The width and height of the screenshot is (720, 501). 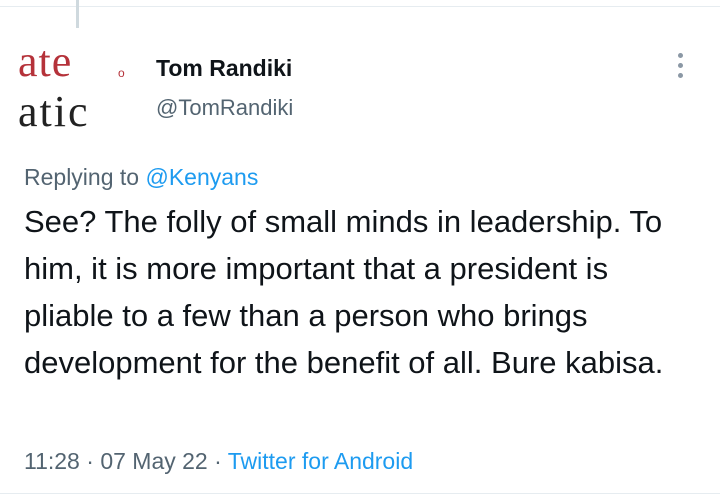 I want to click on tweet-time: 11:28, so click(x=52, y=461).